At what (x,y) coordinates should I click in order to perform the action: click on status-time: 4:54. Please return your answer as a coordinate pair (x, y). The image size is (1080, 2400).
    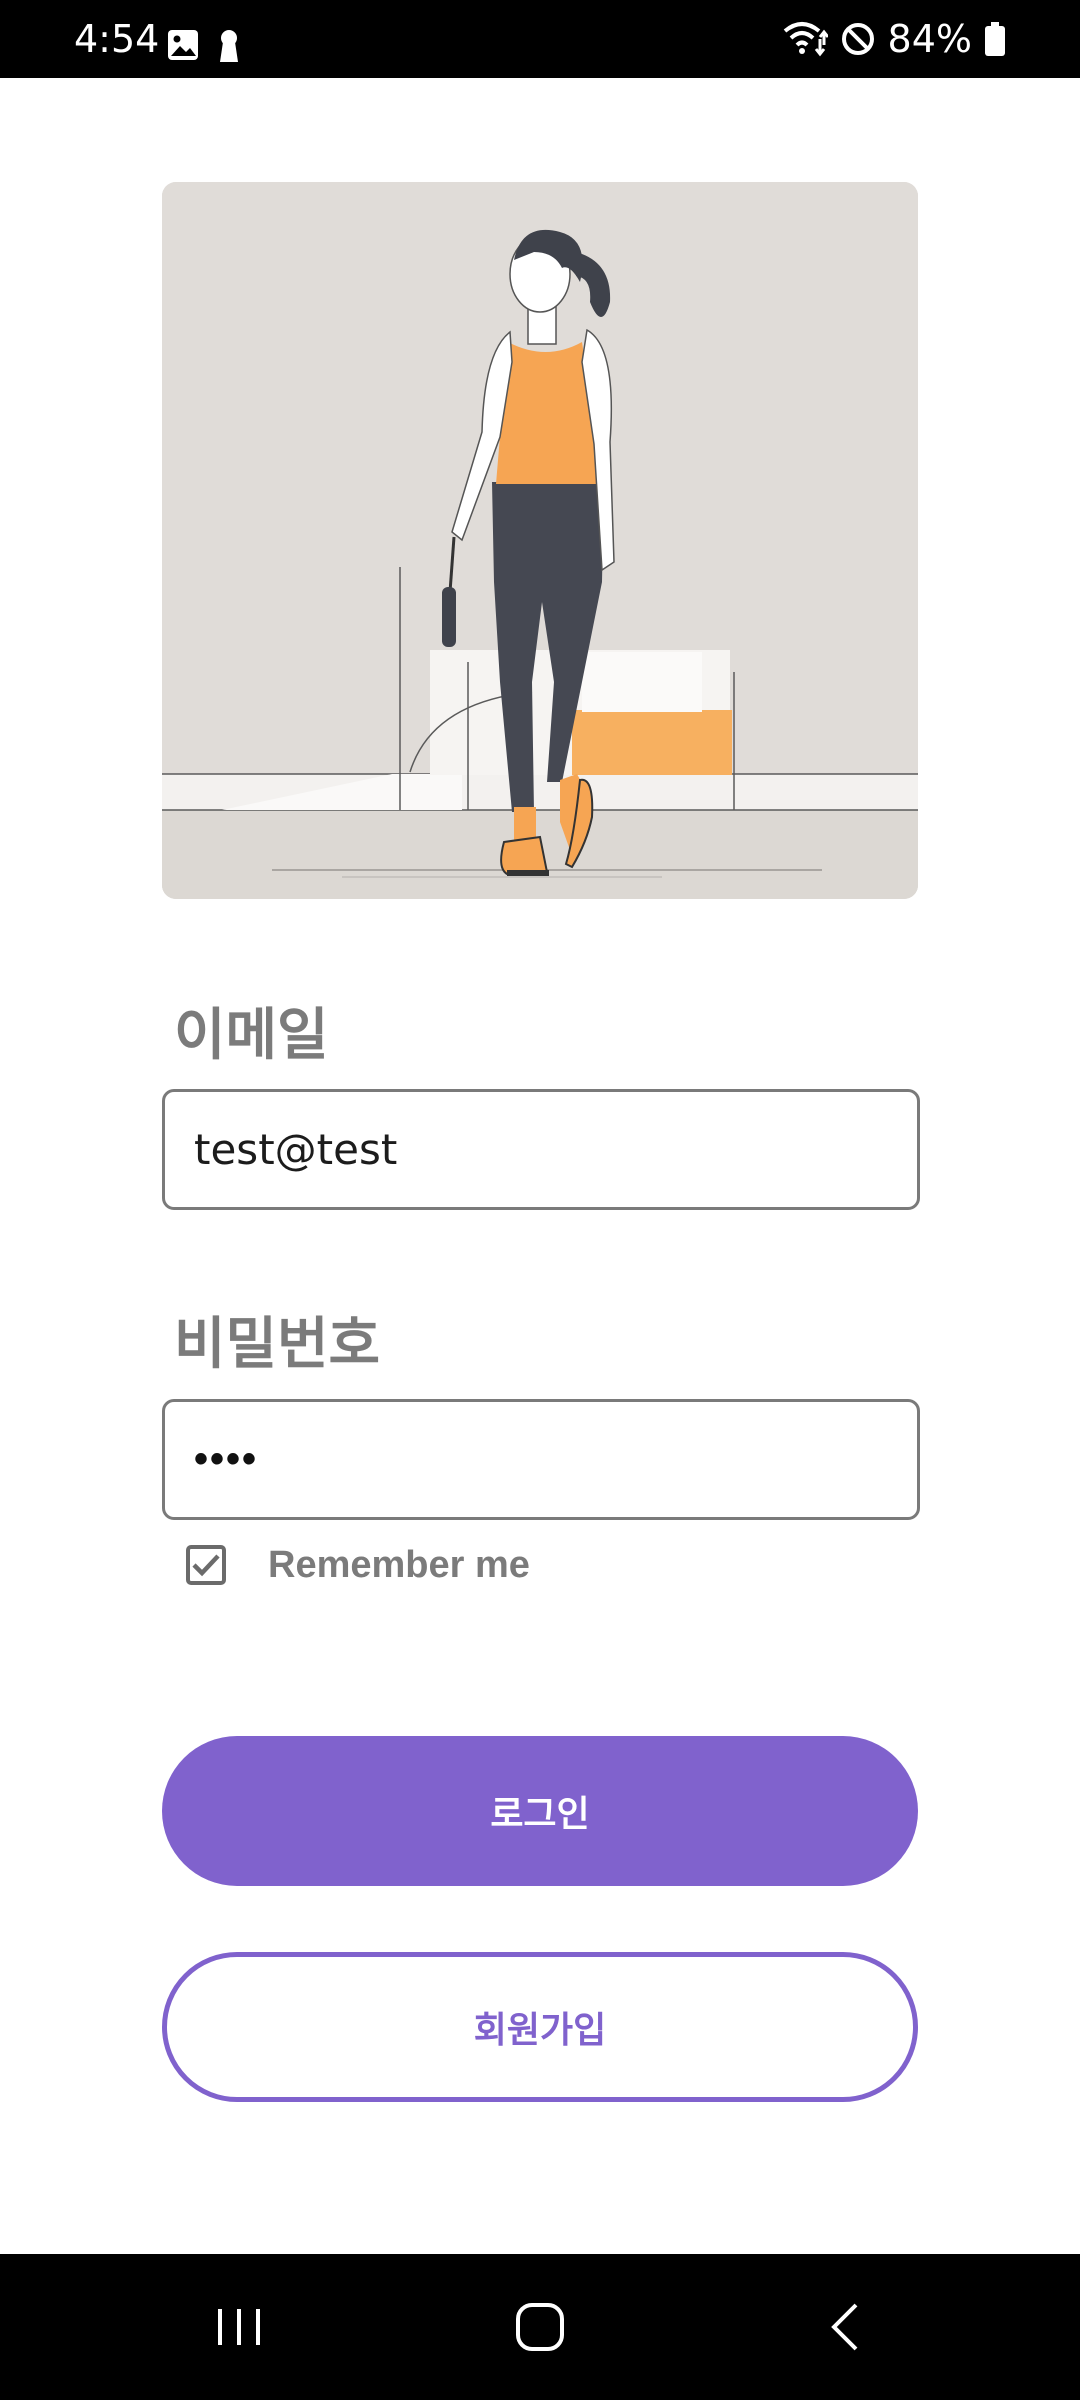
    Looking at the image, I should click on (117, 39).